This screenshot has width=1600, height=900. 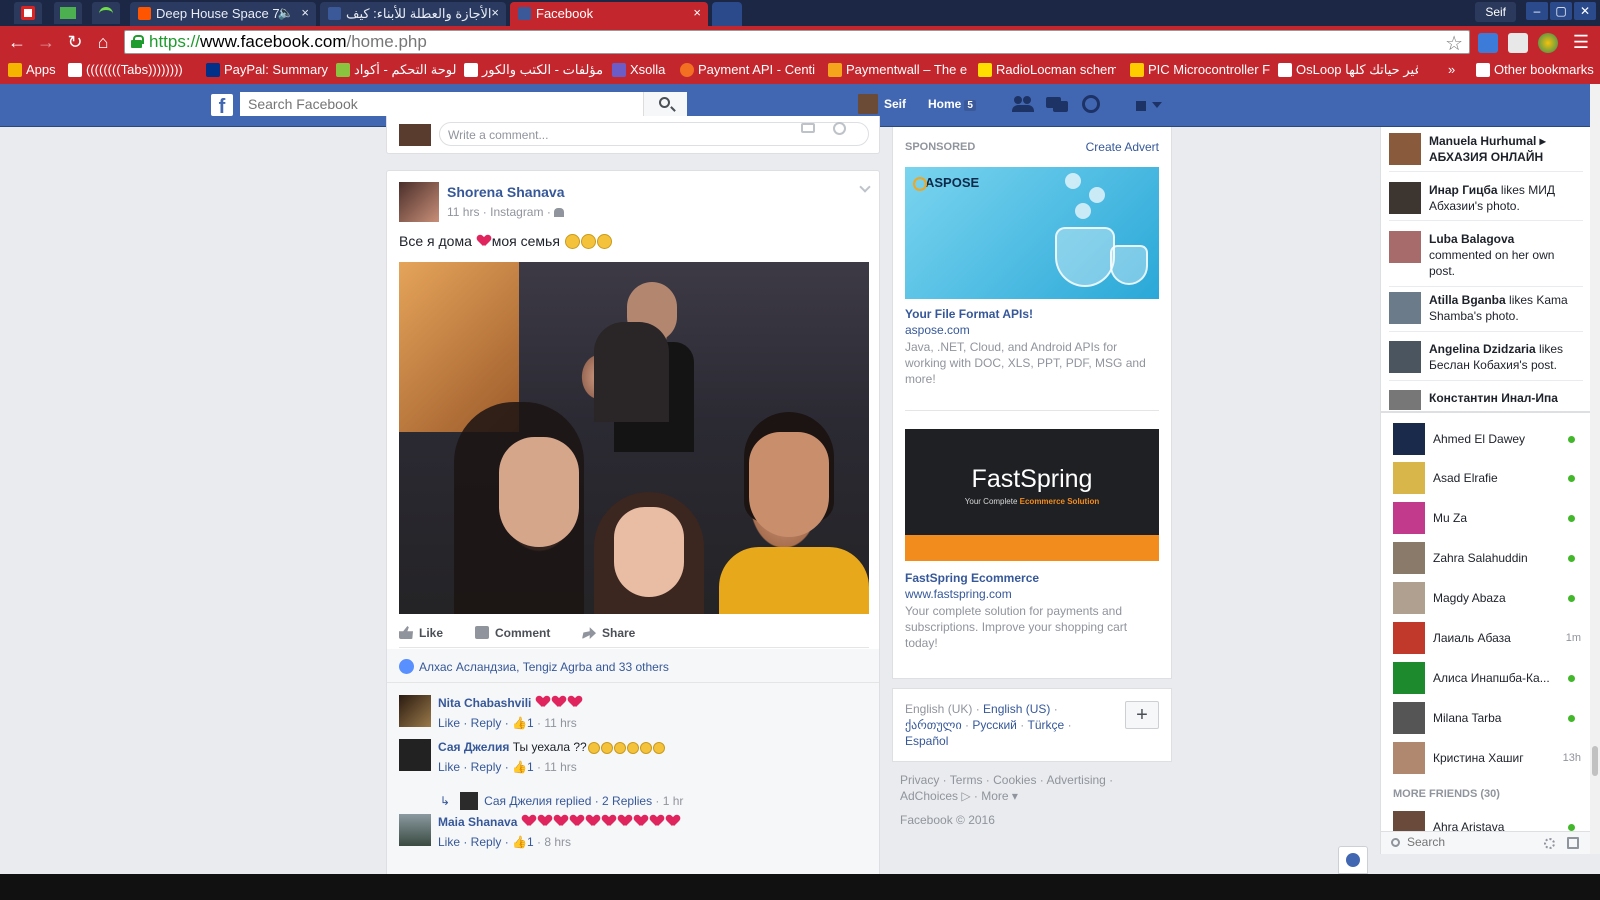 I want to click on close-window-button: ✕, so click(x=1585, y=11).